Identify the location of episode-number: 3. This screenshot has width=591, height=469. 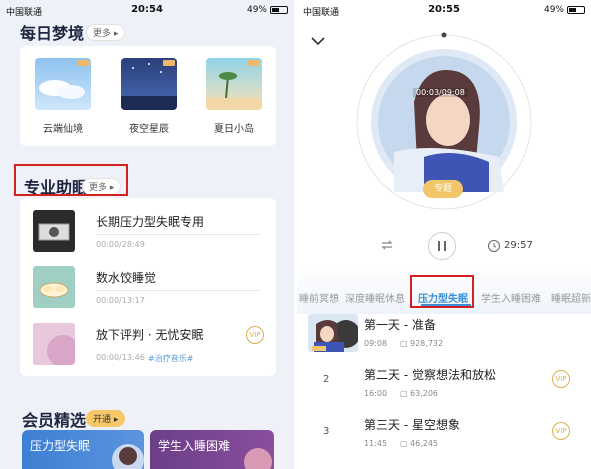
(326, 431).